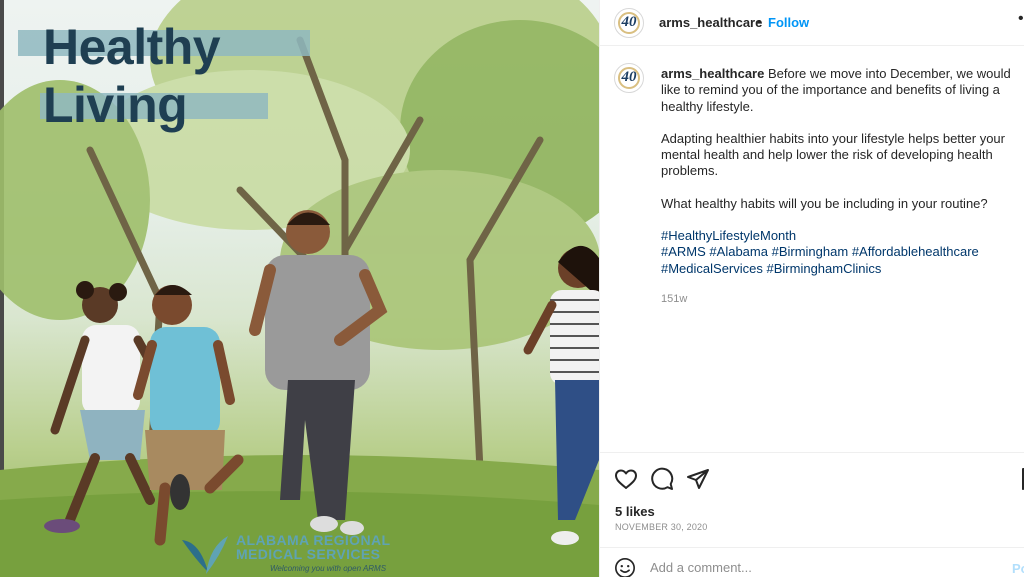 The height and width of the screenshot is (577, 1024). Describe the element at coordinates (205, 555) in the screenshot. I see `arms-wing-icon` at that location.